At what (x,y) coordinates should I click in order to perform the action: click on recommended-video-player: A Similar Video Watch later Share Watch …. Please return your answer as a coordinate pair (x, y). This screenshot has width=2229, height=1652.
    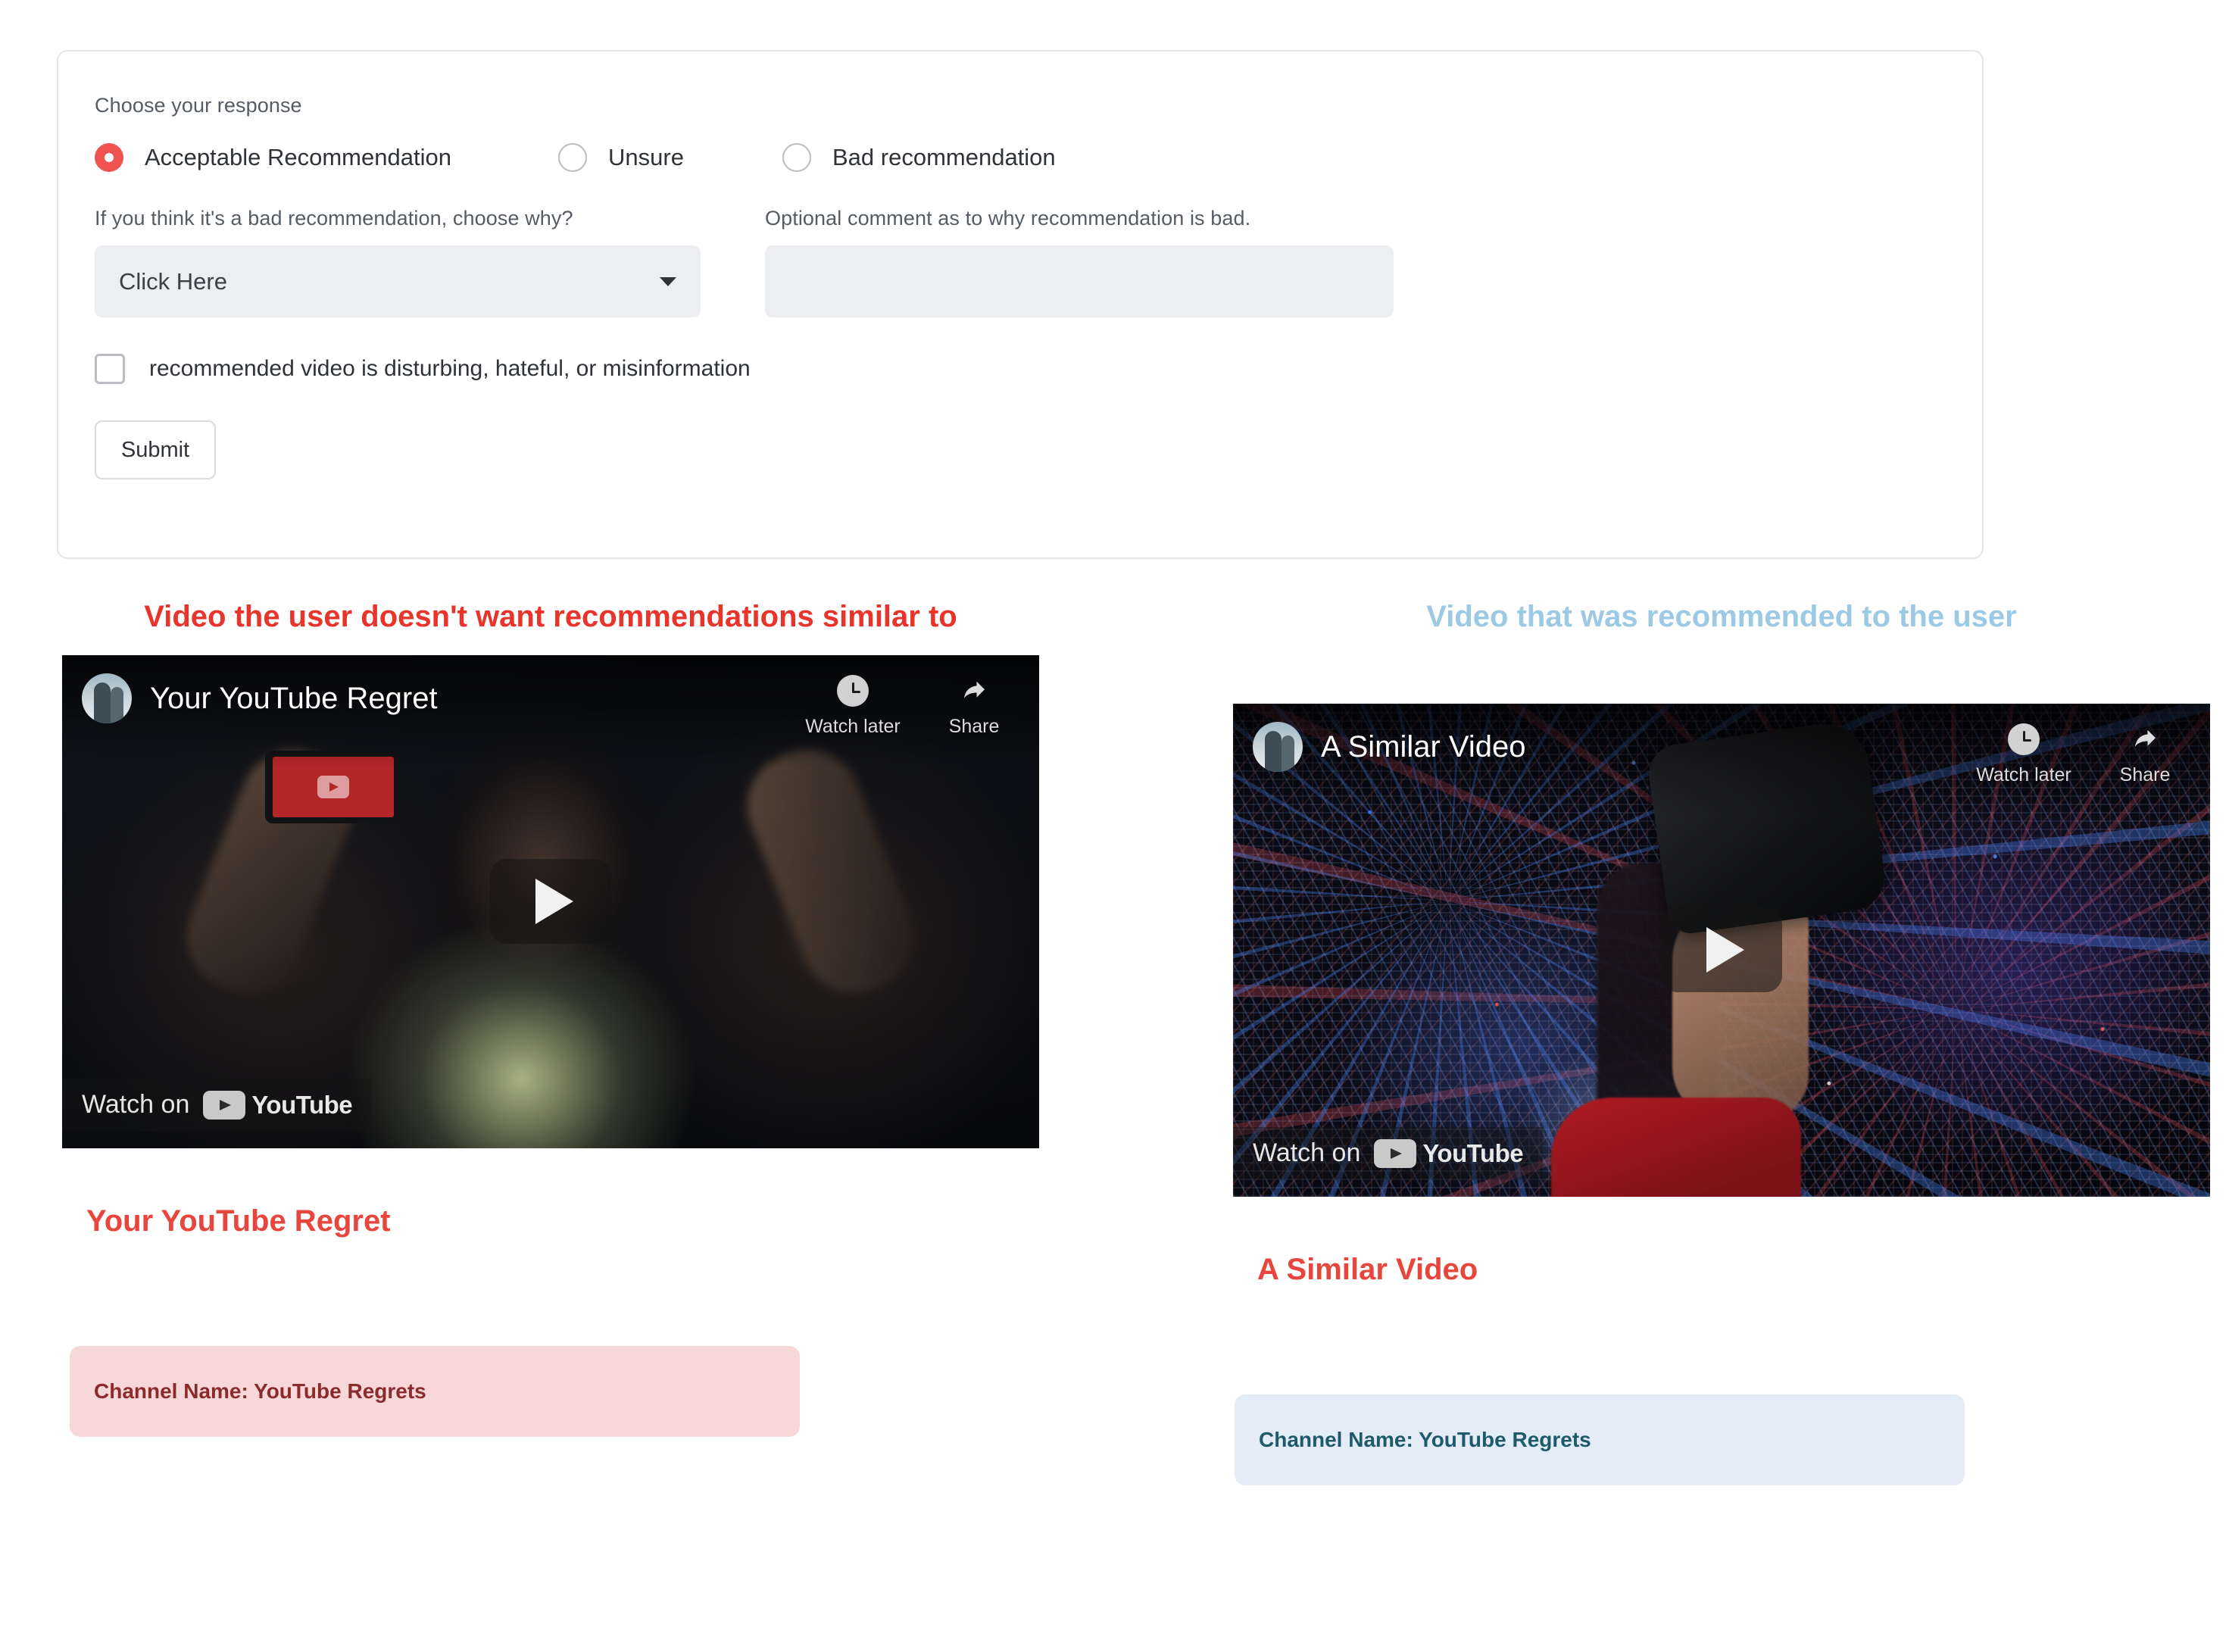
    Looking at the image, I should click on (1721, 950).